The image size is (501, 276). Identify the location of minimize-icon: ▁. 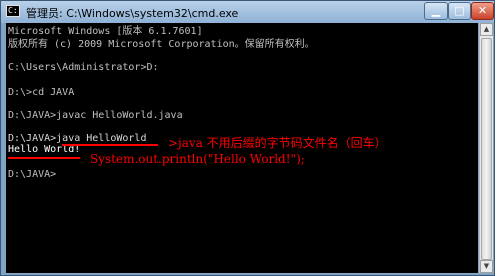
(436, 10).